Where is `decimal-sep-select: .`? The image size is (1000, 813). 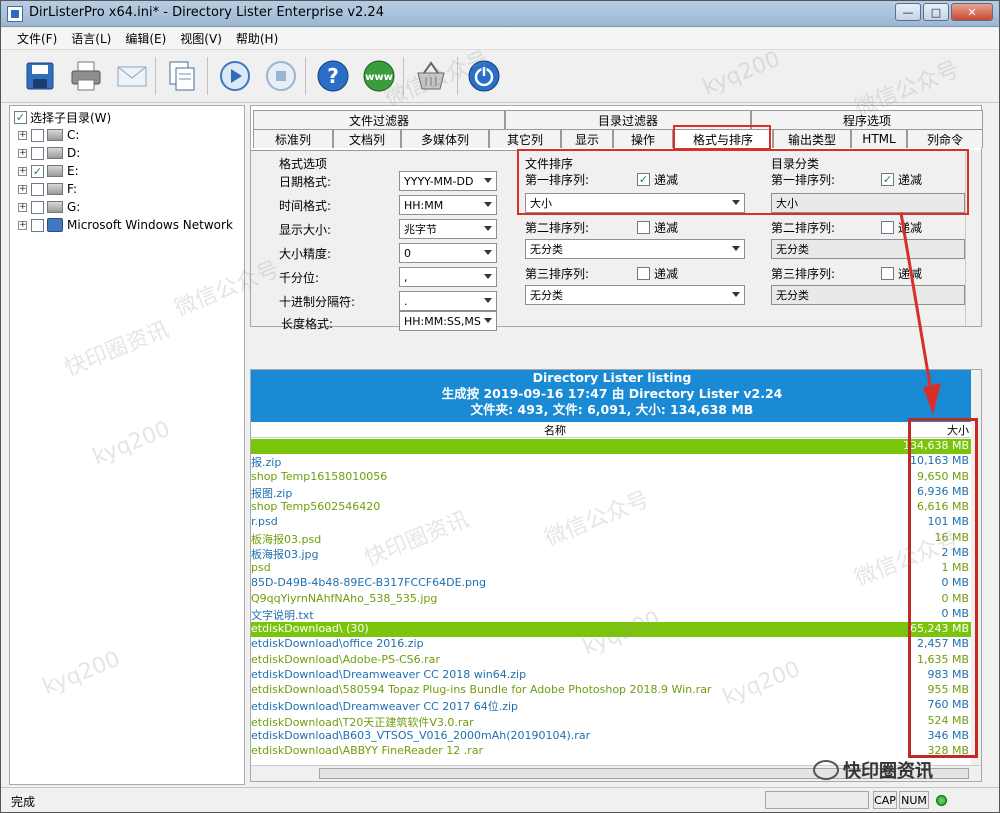
decimal-sep-select: . is located at coordinates (448, 301).